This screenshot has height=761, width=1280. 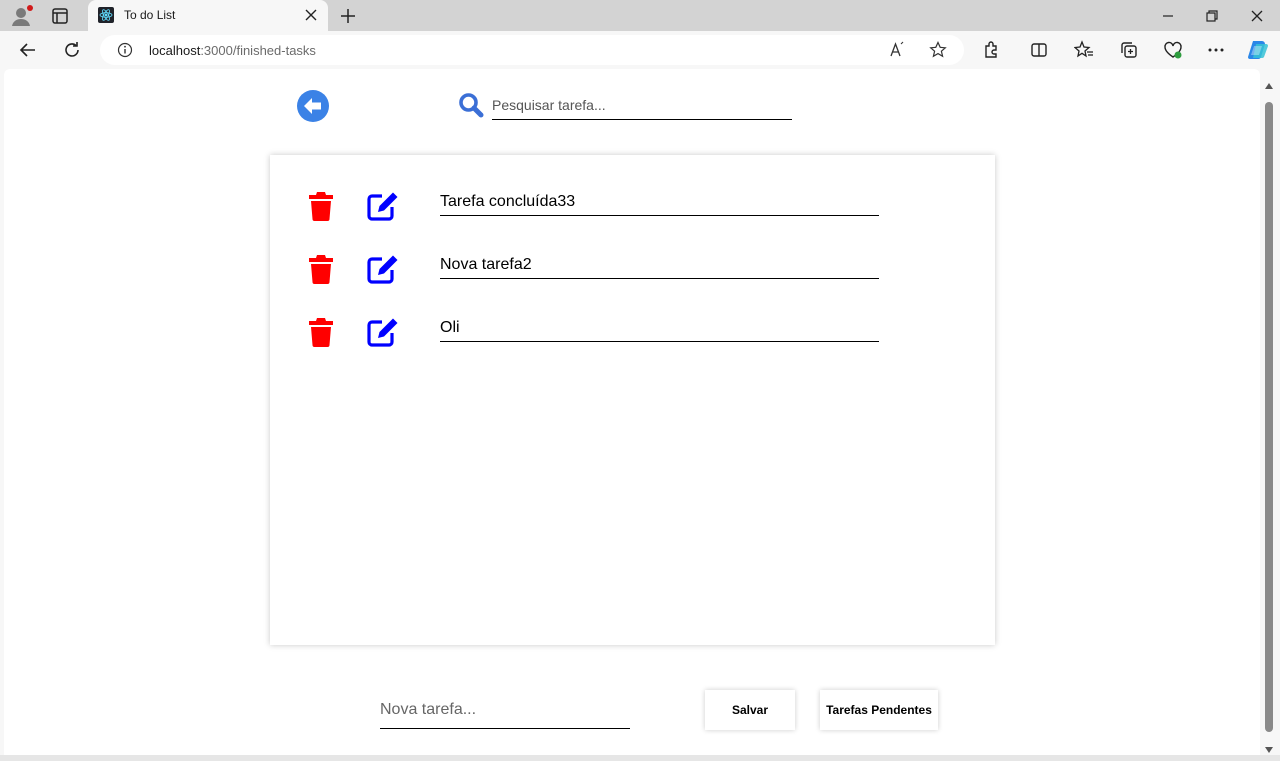 What do you see at coordinates (642, 105) in the screenshot?
I see `search-input` at bounding box center [642, 105].